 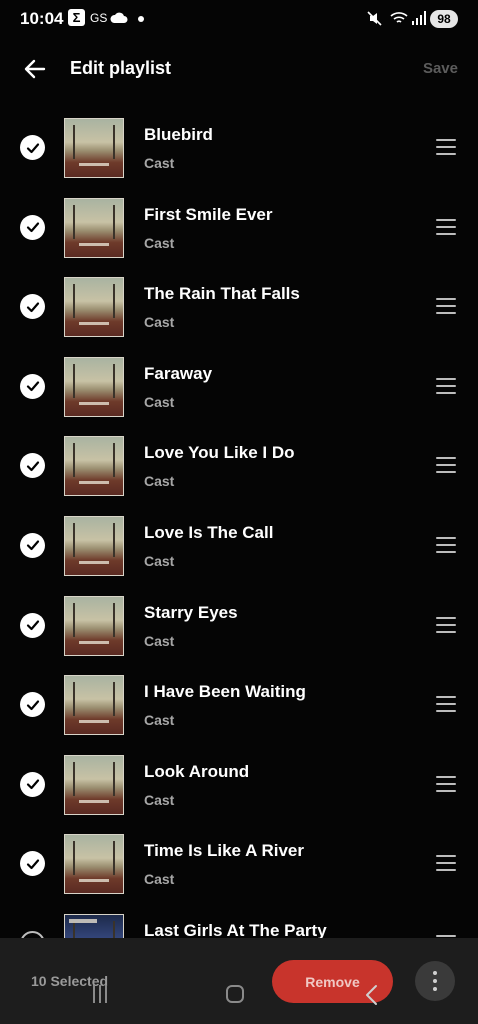 I want to click on sigma-icon: Σ, so click(x=76, y=17).